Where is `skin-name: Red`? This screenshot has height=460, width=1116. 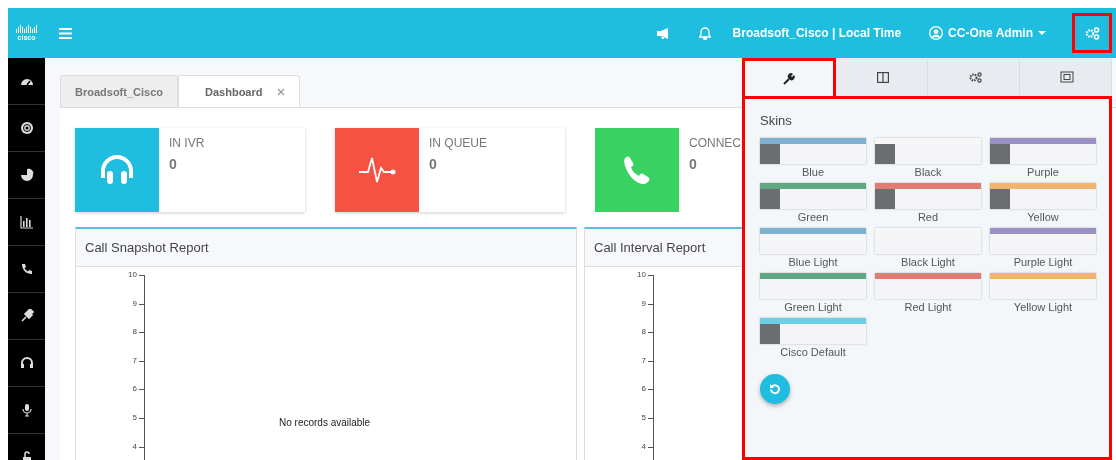 skin-name: Red is located at coordinates (928, 217).